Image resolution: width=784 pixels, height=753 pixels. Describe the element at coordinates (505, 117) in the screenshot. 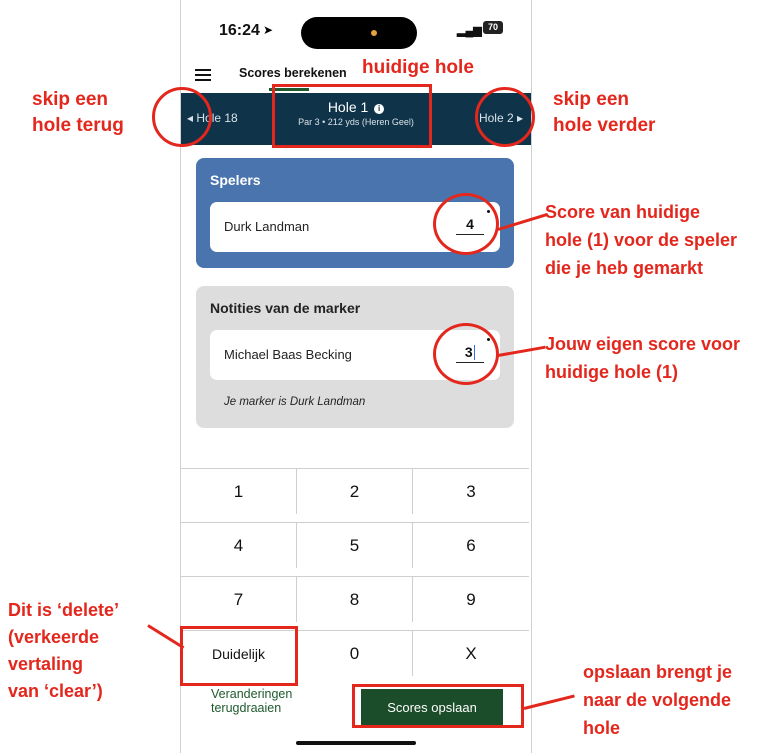

I see `annotation-circle-next` at that location.